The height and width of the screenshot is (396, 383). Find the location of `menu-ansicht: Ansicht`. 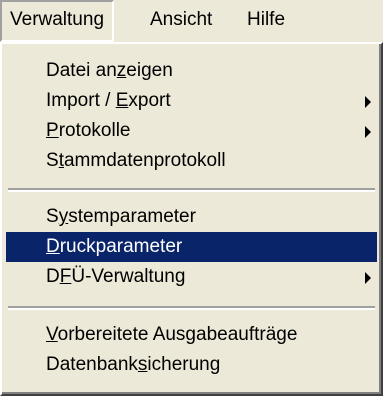

menu-ansicht: Ansicht is located at coordinates (181, 21).